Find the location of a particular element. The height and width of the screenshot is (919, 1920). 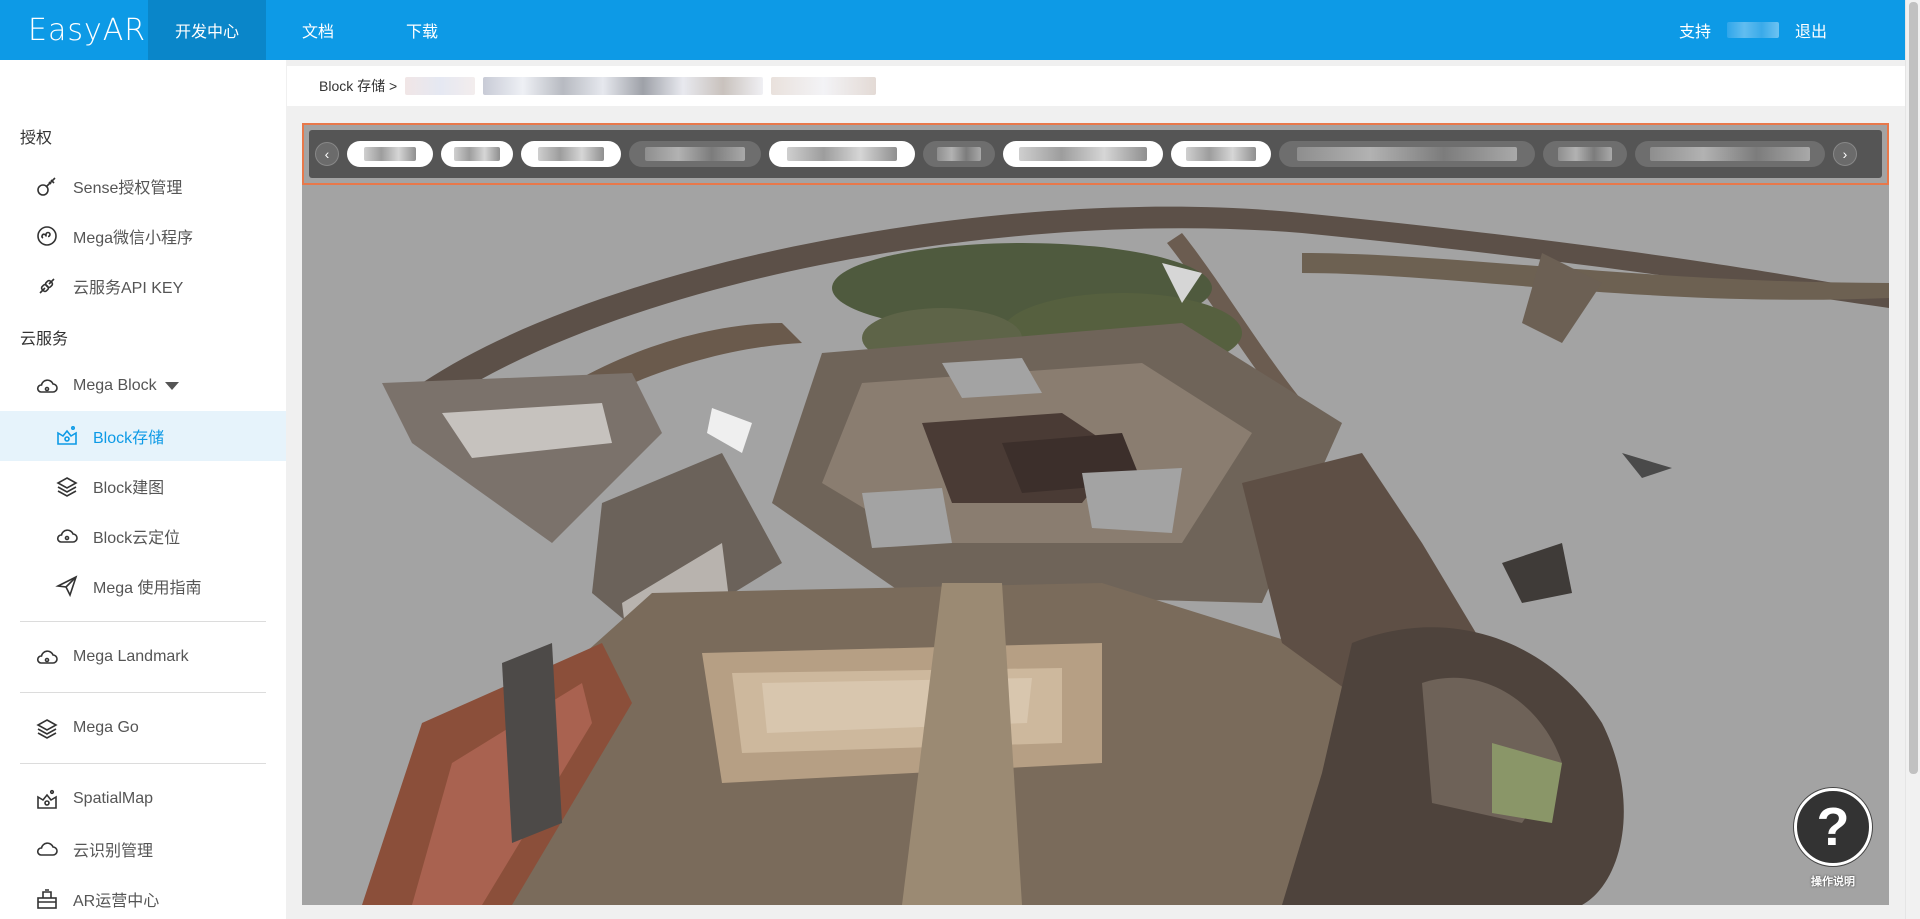

sidebar-item-label: Block云定位 is located at coordinates (137, 538).